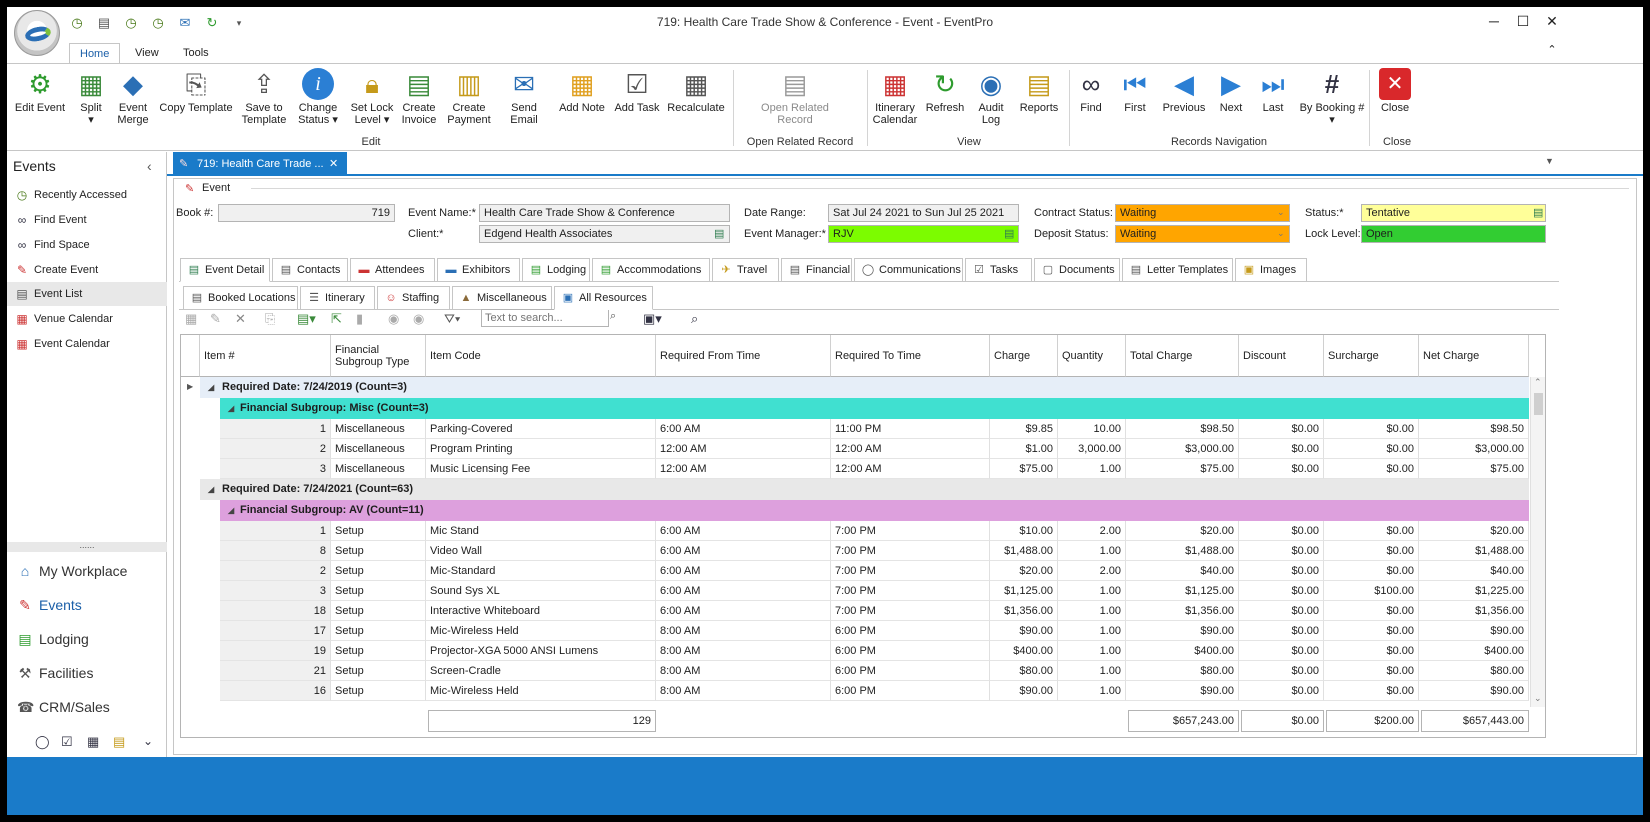 Image resolution: width=1650 pixels, height=822 pixels. I want to click on lock-level-field: Open, so click(1453, 234).